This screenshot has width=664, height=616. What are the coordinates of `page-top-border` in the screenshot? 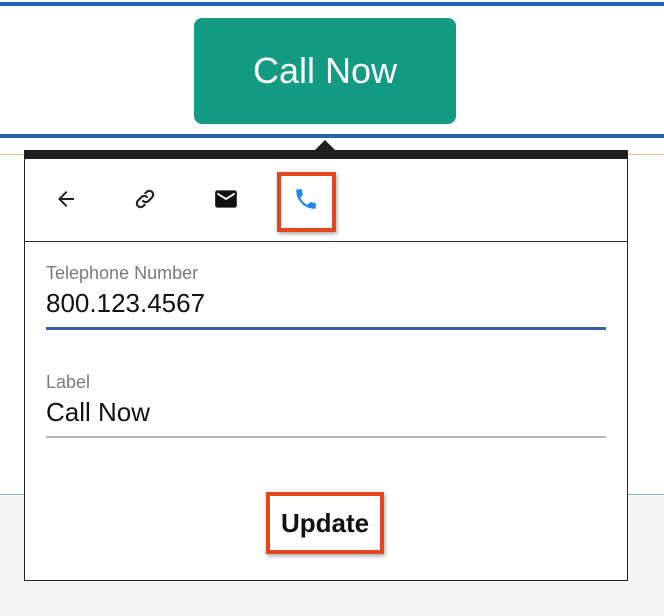 It's located at (332, 4).